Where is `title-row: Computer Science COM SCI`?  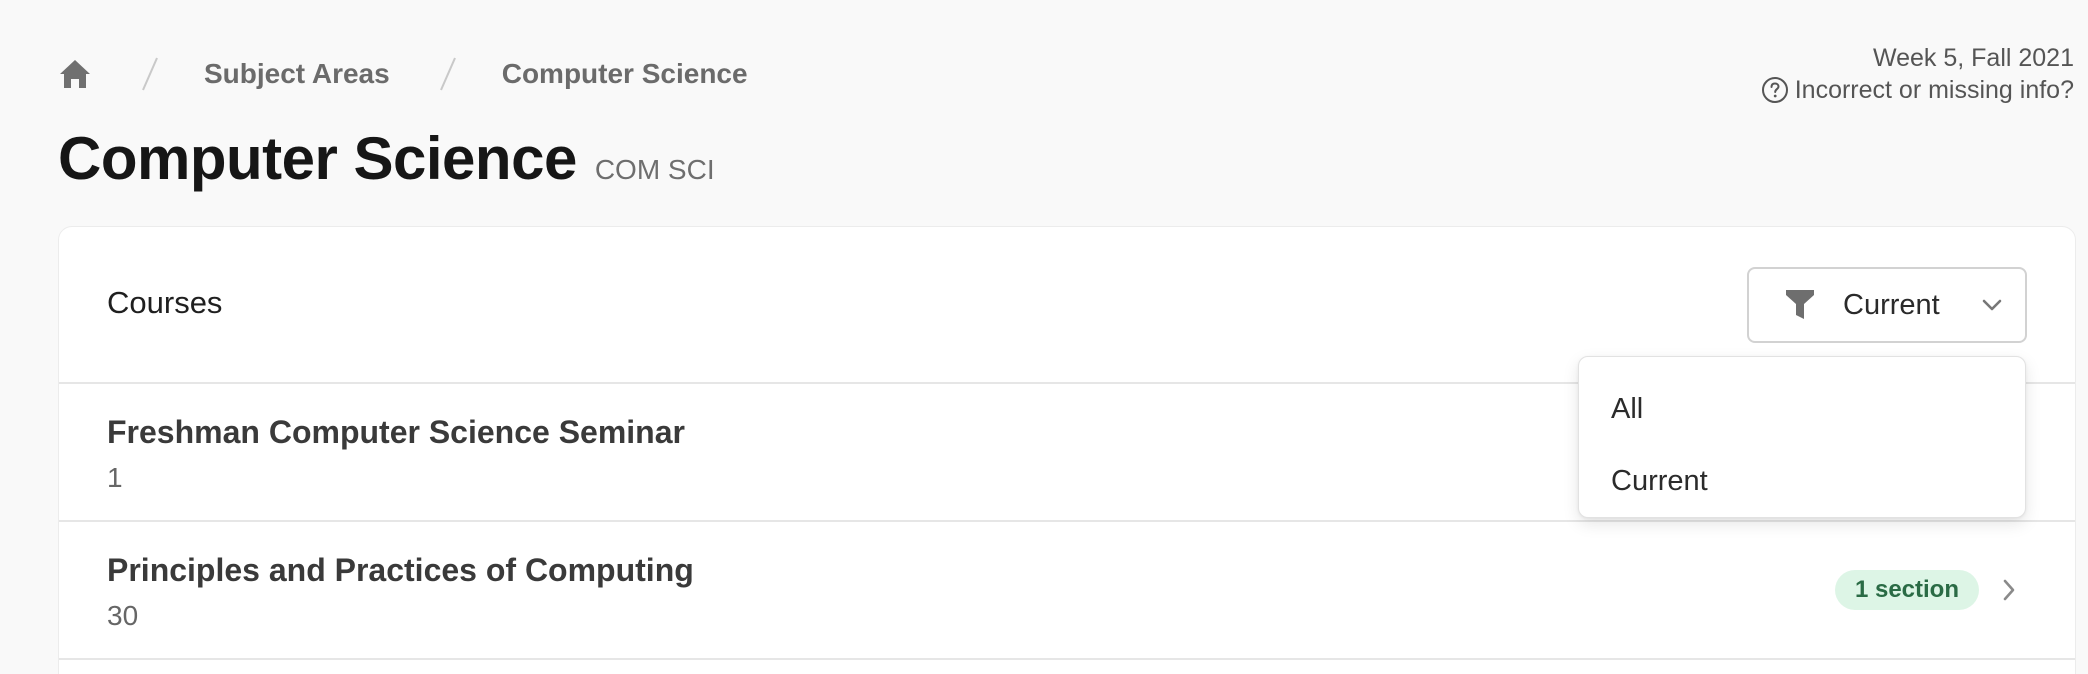
title-row: Computer Science COM SCI is located at coordinates (386, 158).